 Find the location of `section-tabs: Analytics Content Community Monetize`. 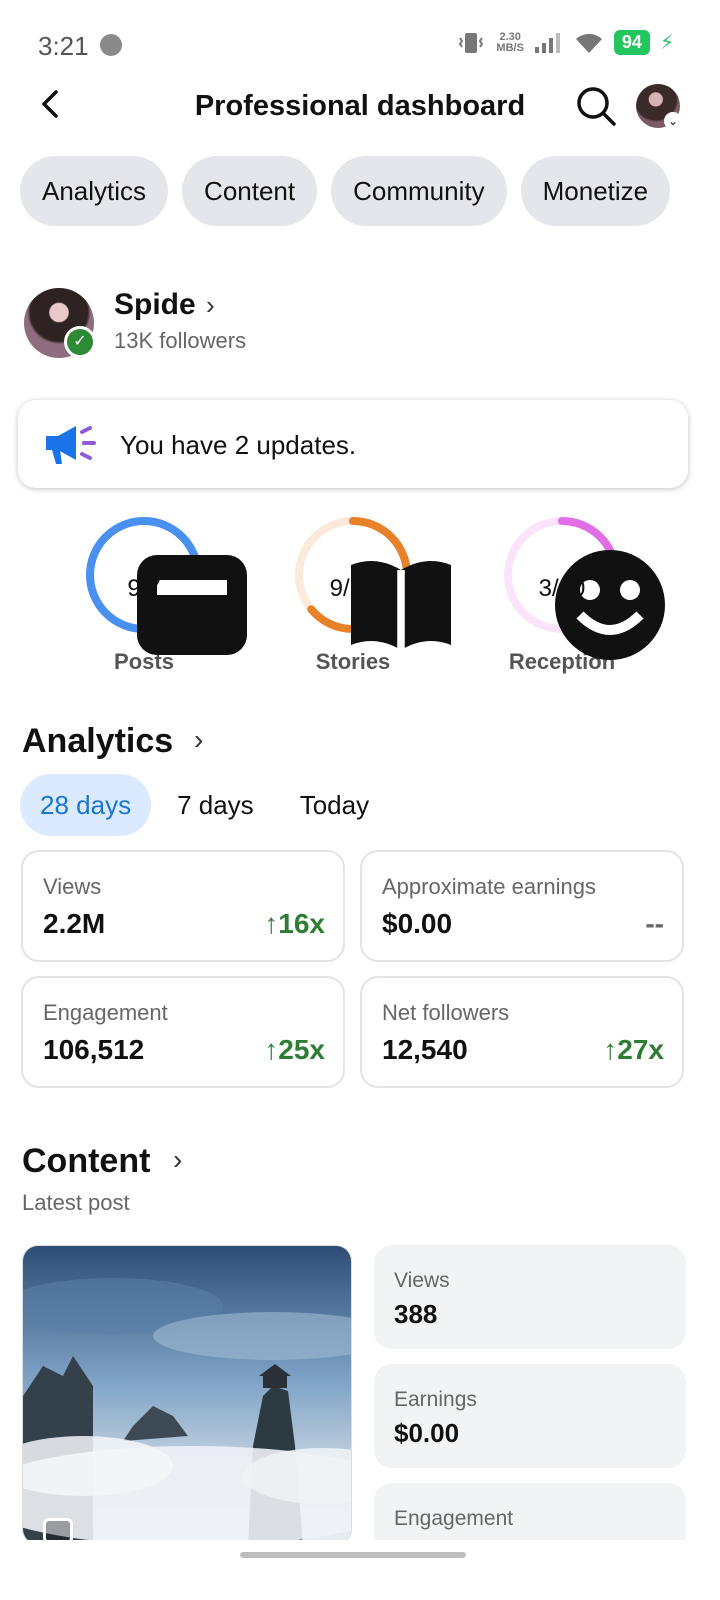

section-tabs: Analytics Content Community Monetize is located at coordinates (345, 191).